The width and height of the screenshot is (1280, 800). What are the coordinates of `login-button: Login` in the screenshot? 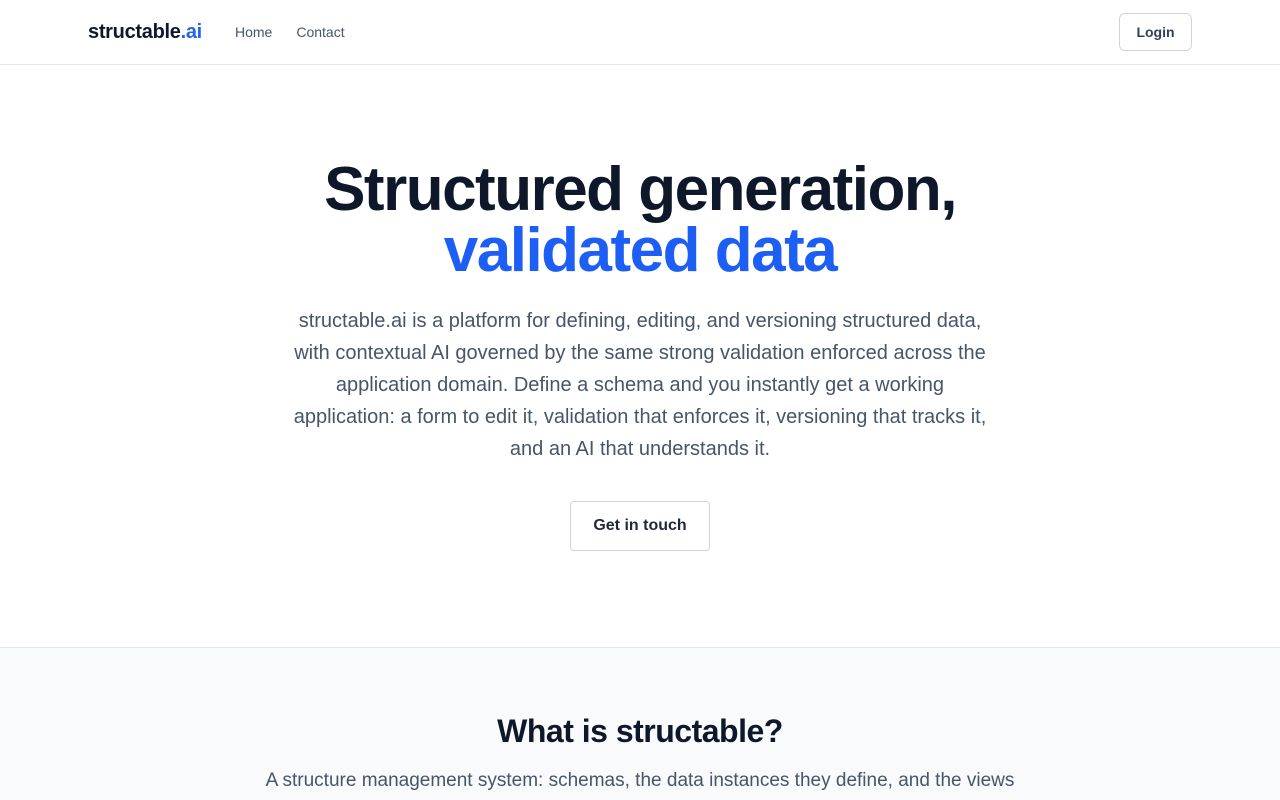 It's located at (1155, 32).